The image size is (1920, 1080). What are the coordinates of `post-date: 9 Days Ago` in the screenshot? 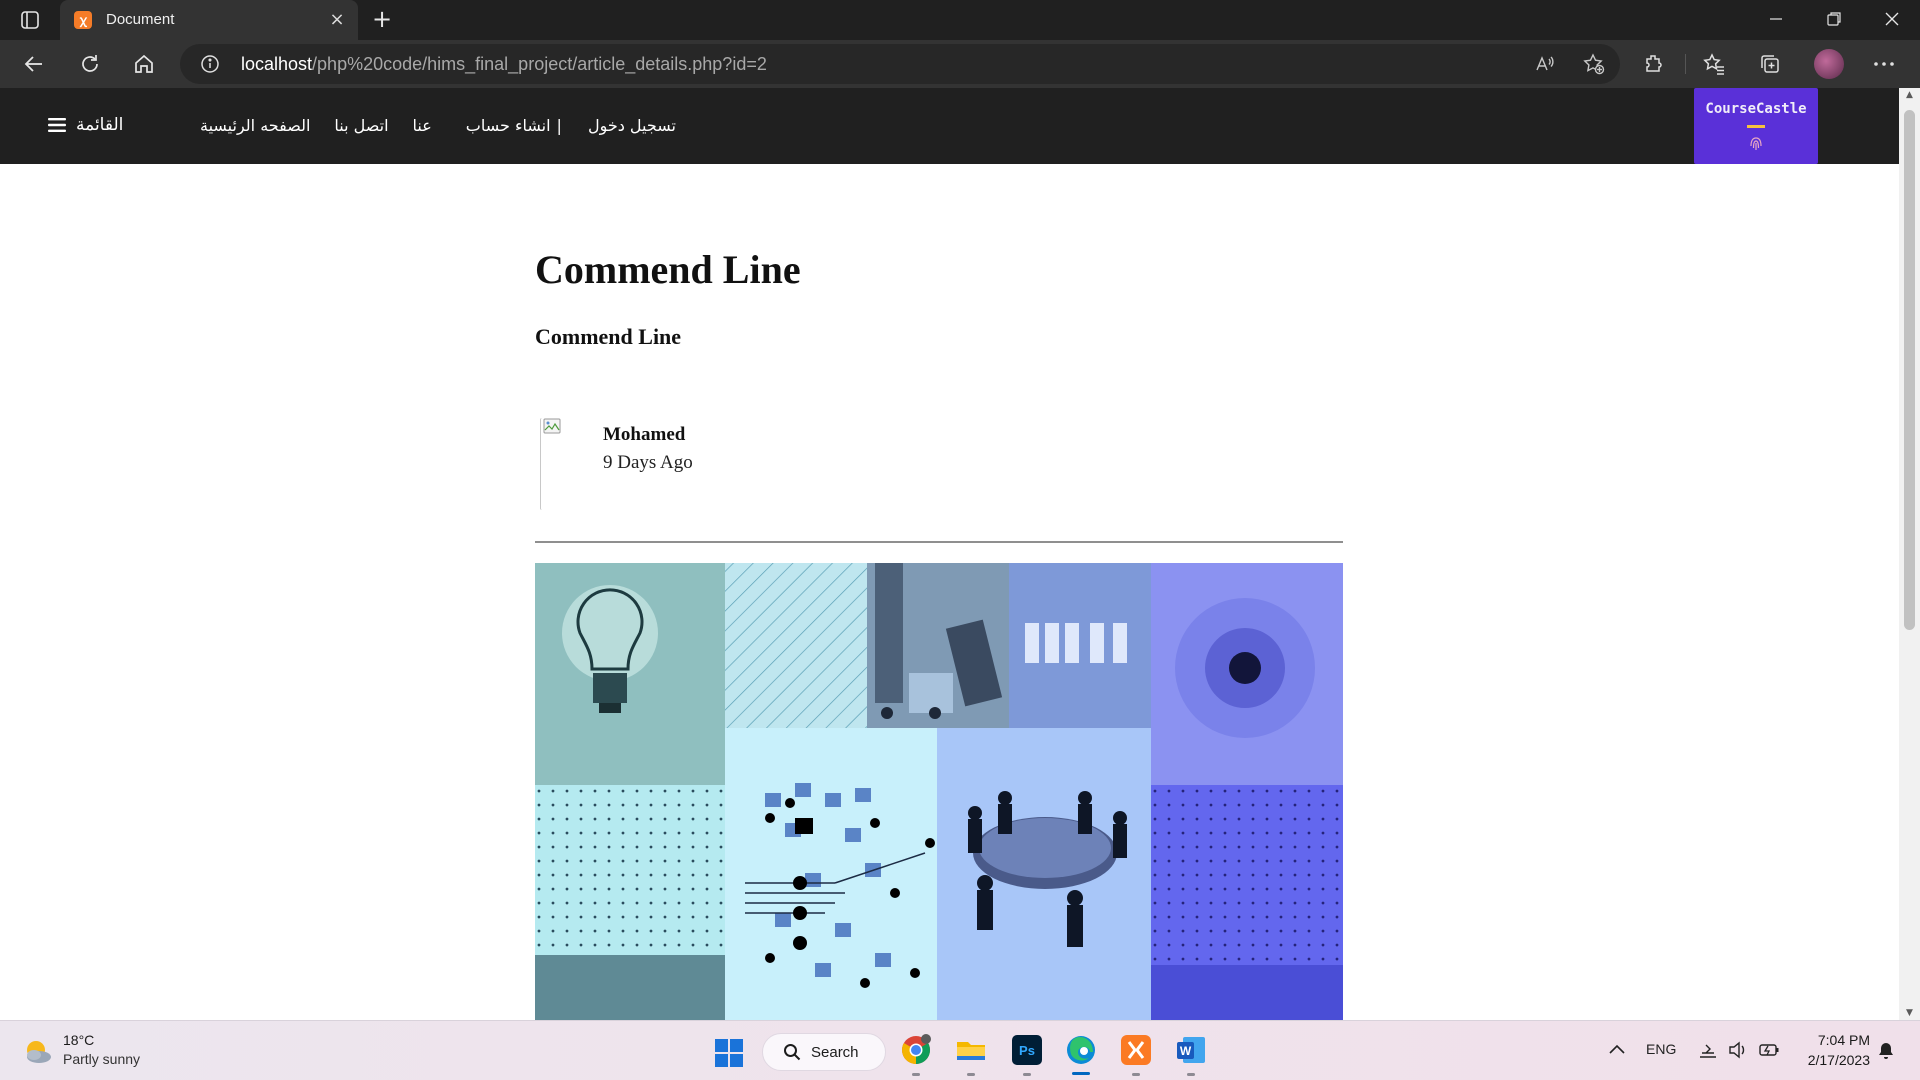 It's located at (648, 462).